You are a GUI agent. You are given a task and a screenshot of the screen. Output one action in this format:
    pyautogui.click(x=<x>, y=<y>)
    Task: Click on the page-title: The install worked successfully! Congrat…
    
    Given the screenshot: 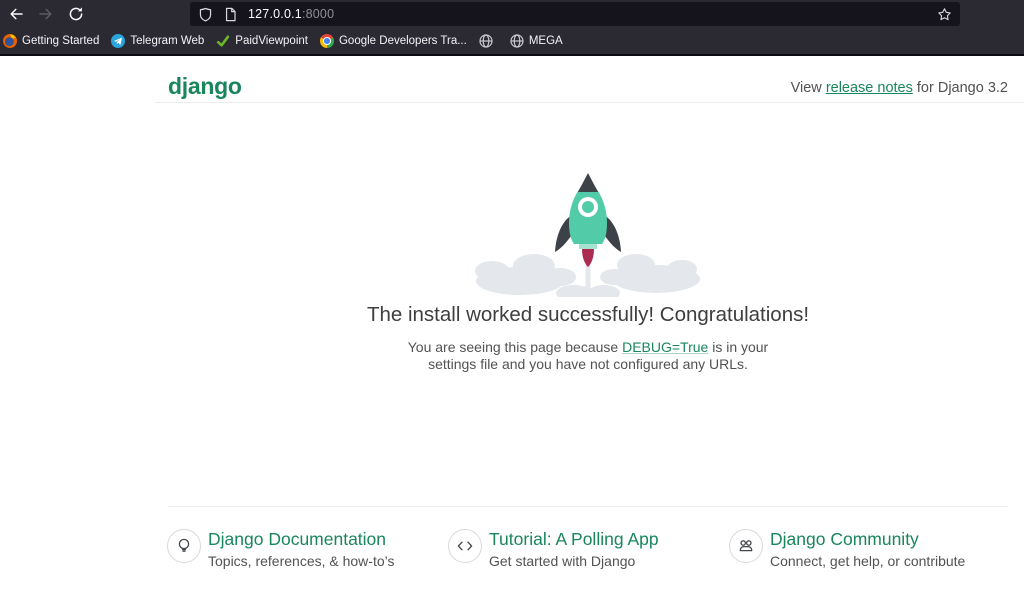 What is the action you would take?
    pyautogui.click(x=588, y=314)
    